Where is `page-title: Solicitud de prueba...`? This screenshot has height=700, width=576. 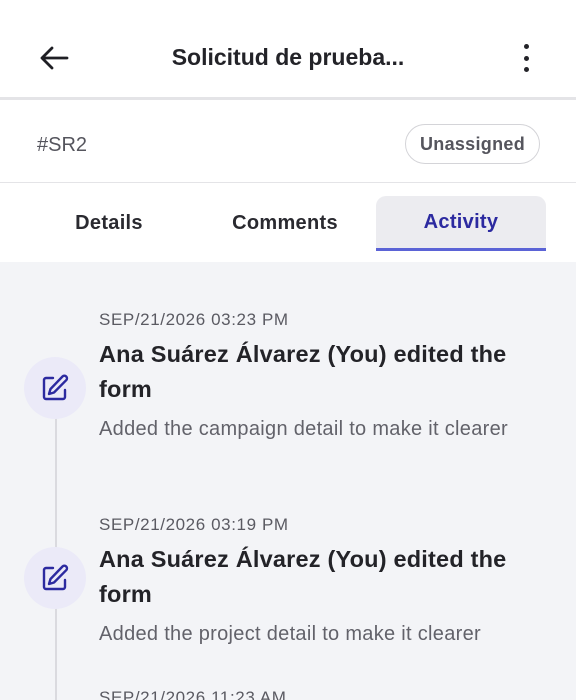 page-title: Solicitud de prueba... is located at coordinates (288, 57).